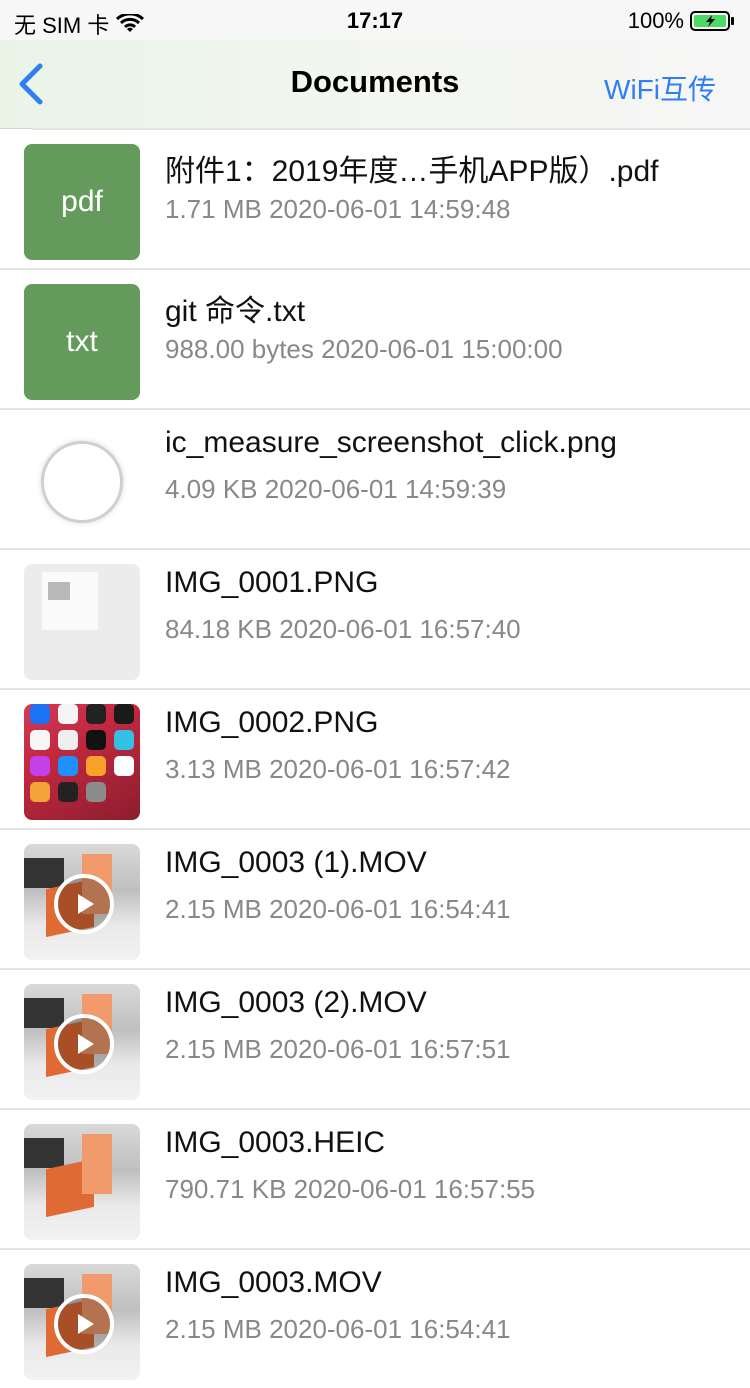  What do you see at coordinates (390, 1049) in the screenshot?
I see `file-date: 2020-06-01 16:57:51` at bounding box center [390, 1049].